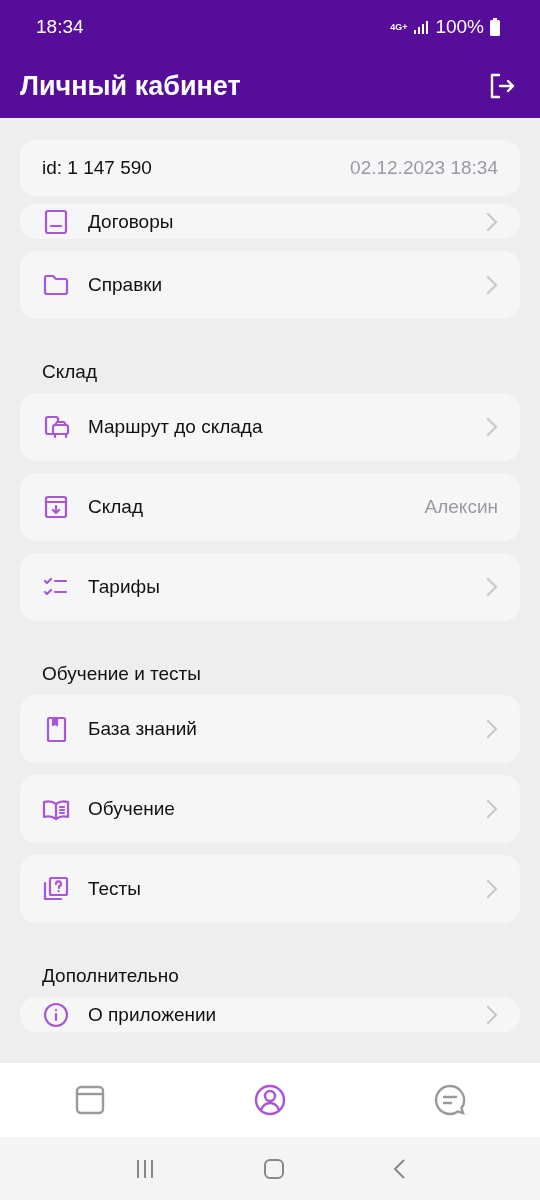 This screenshot has height=1200, width=540. I want to click on status-time: 18:34, so click(60, 27).